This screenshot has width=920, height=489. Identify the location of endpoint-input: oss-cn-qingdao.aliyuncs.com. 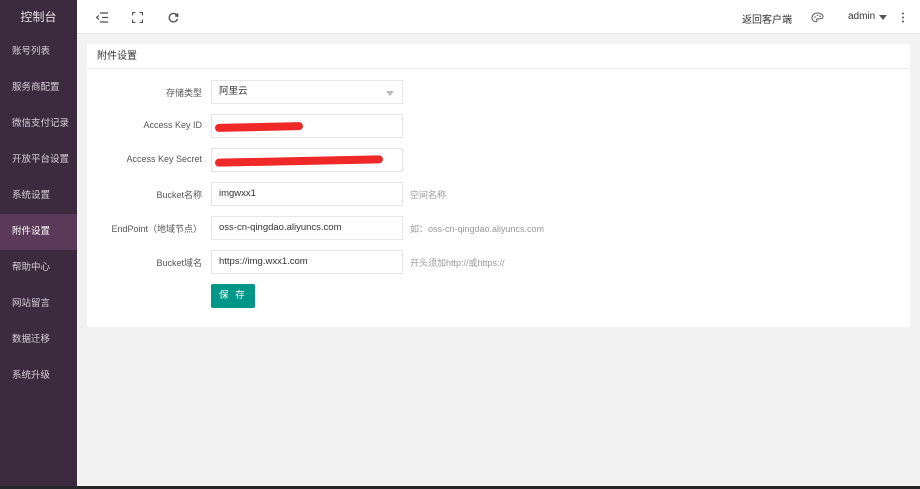
(307, 228).